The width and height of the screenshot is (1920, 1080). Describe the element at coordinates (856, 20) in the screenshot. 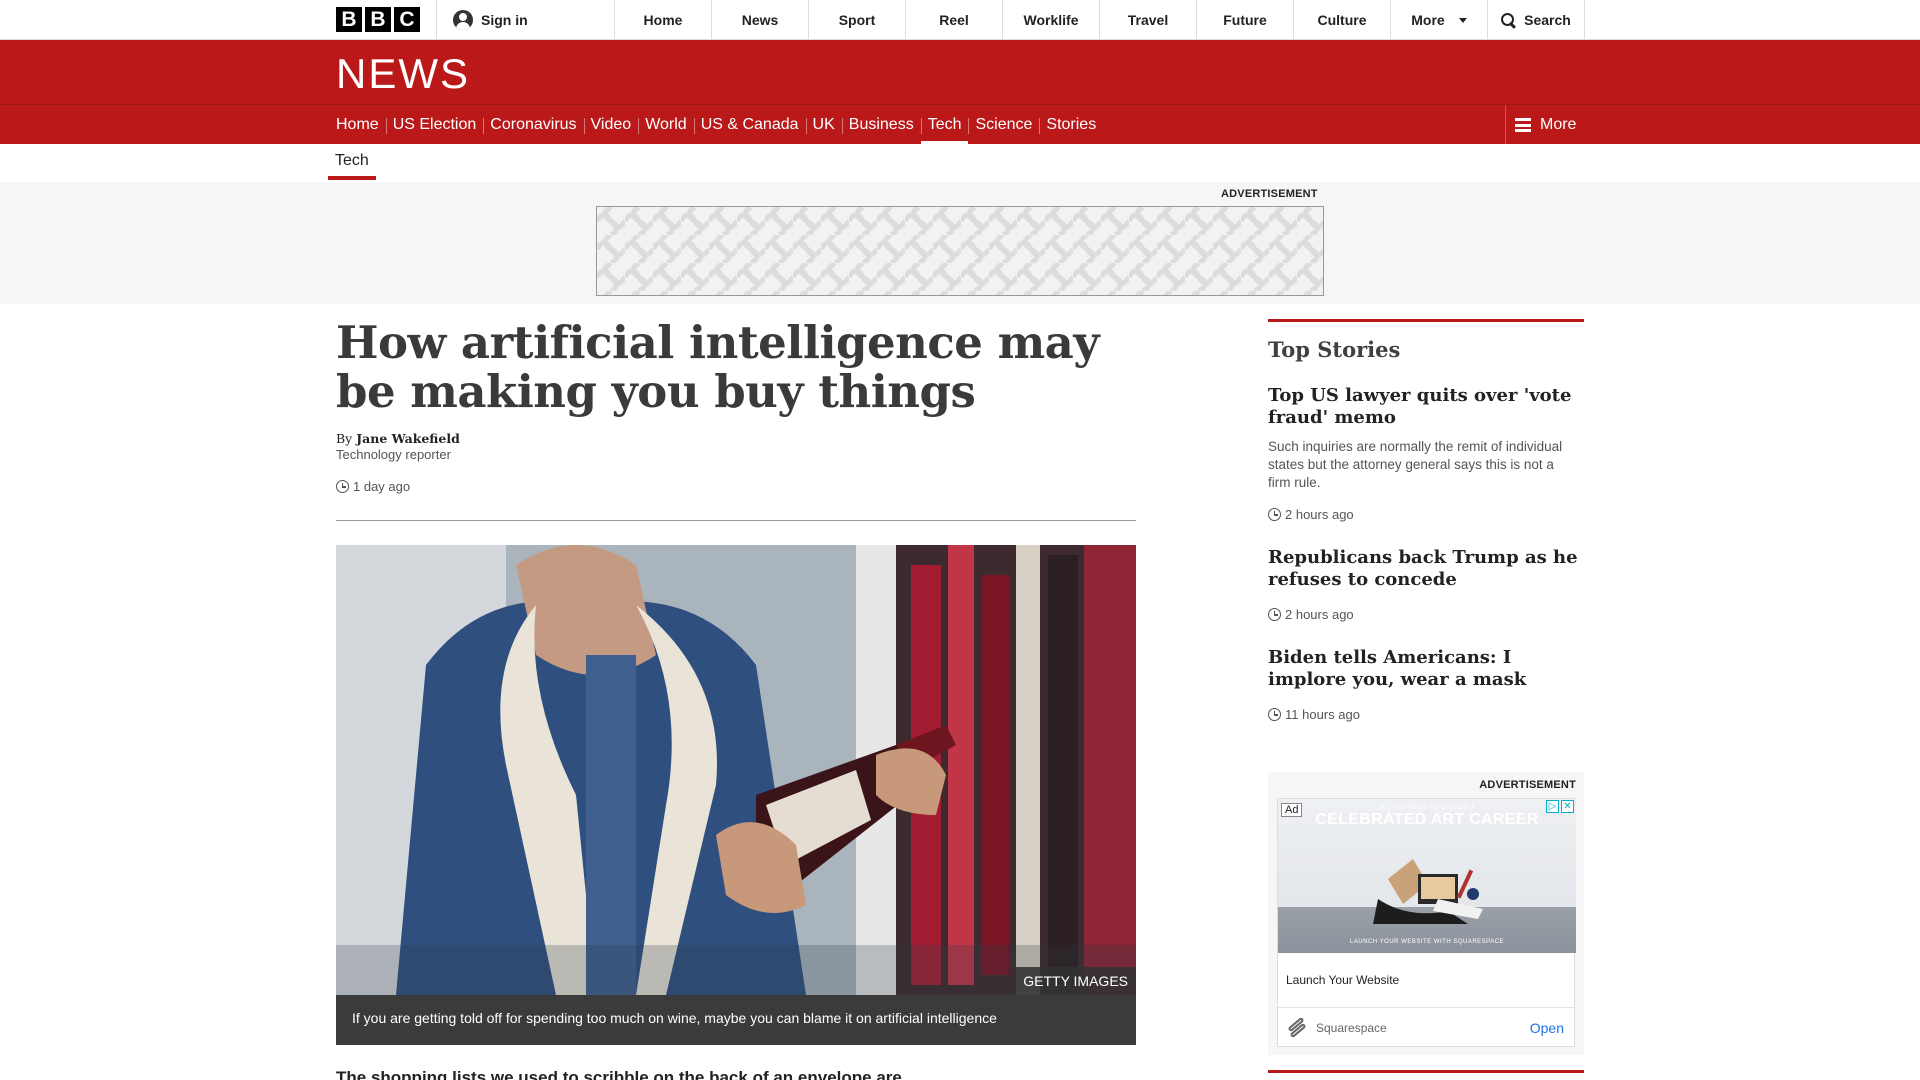

I see `top-nav-sport: Sport` at that location.